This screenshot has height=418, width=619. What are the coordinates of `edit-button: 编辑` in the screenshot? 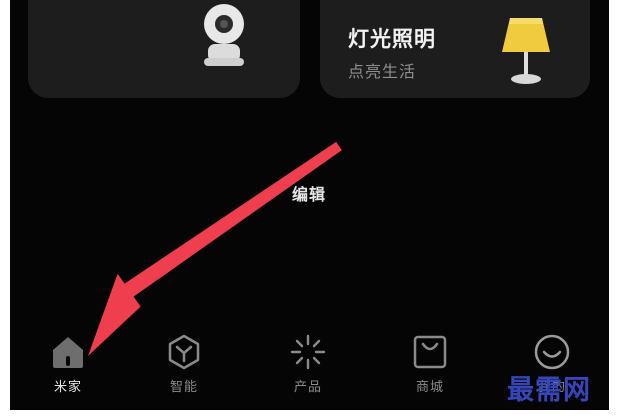 It's located at (309, 193).